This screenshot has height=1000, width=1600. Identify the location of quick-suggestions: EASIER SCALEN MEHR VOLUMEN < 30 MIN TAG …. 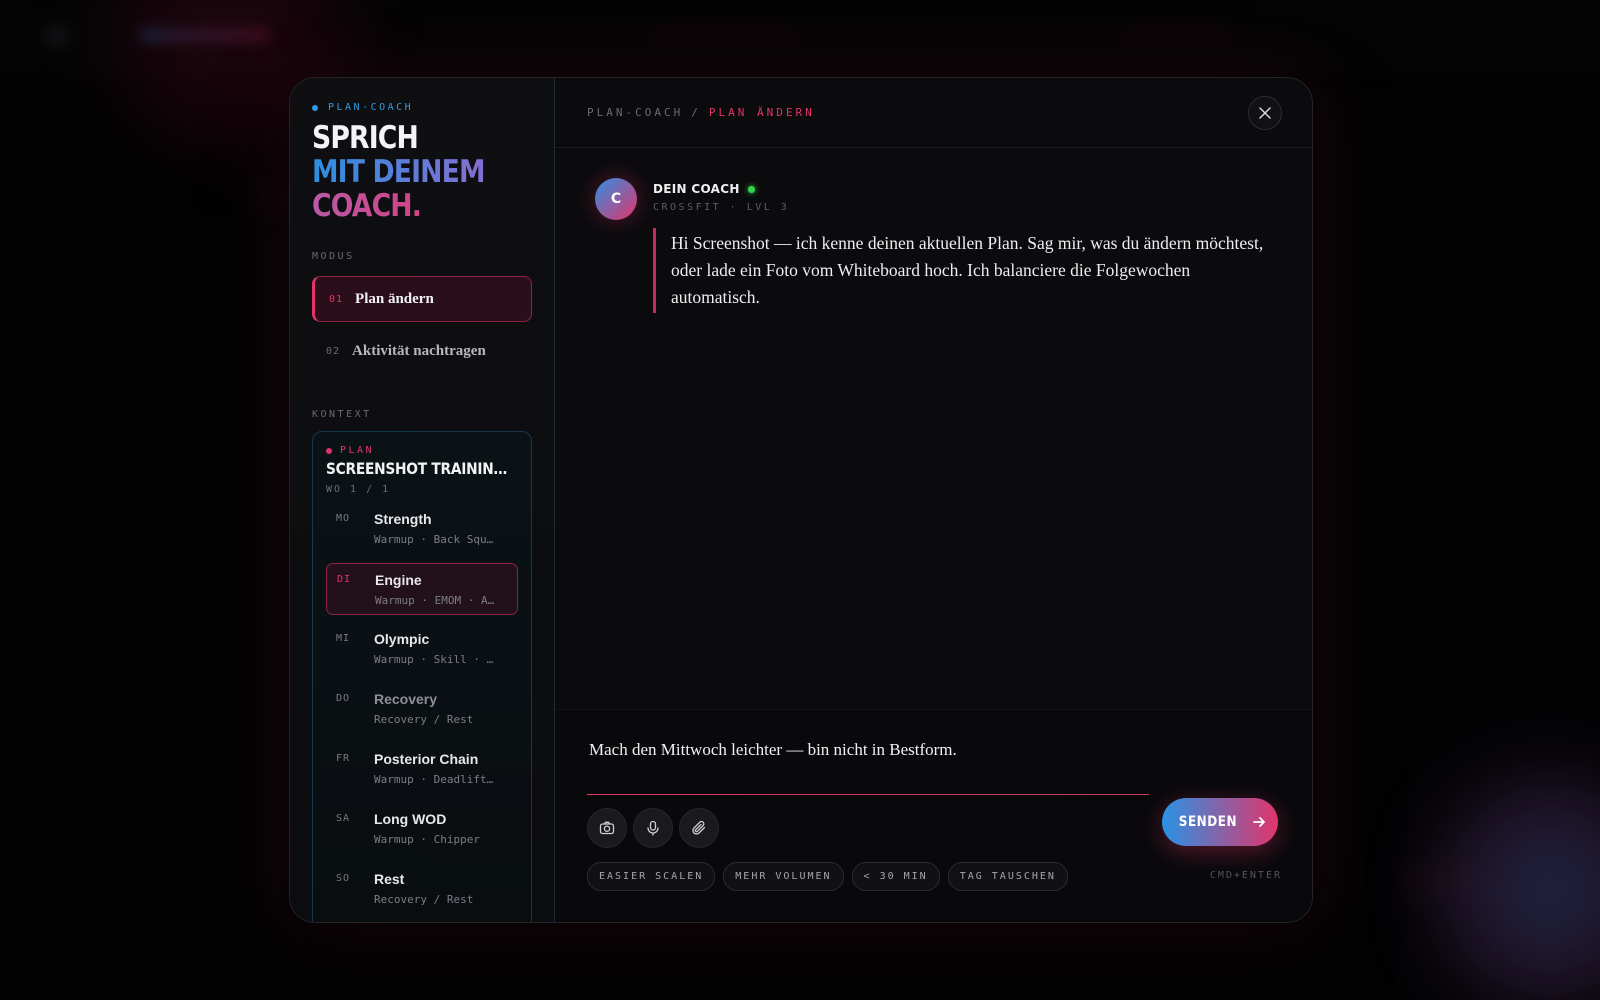
(827, 876).